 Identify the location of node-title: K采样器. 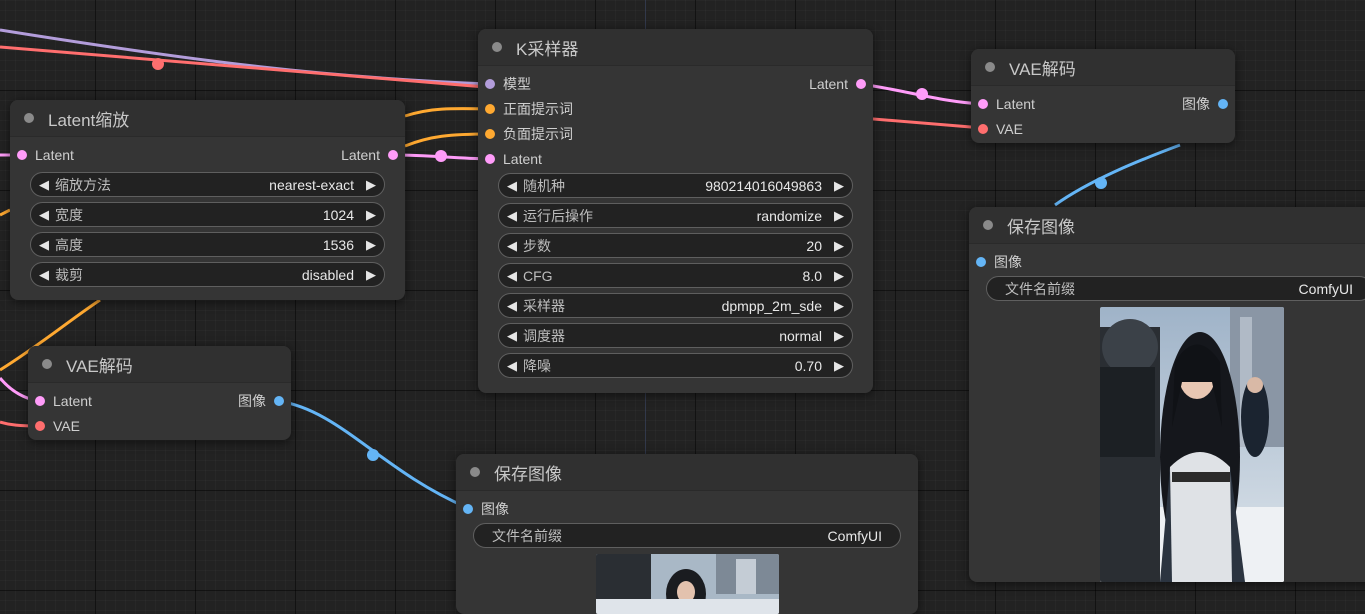
(547, 49).